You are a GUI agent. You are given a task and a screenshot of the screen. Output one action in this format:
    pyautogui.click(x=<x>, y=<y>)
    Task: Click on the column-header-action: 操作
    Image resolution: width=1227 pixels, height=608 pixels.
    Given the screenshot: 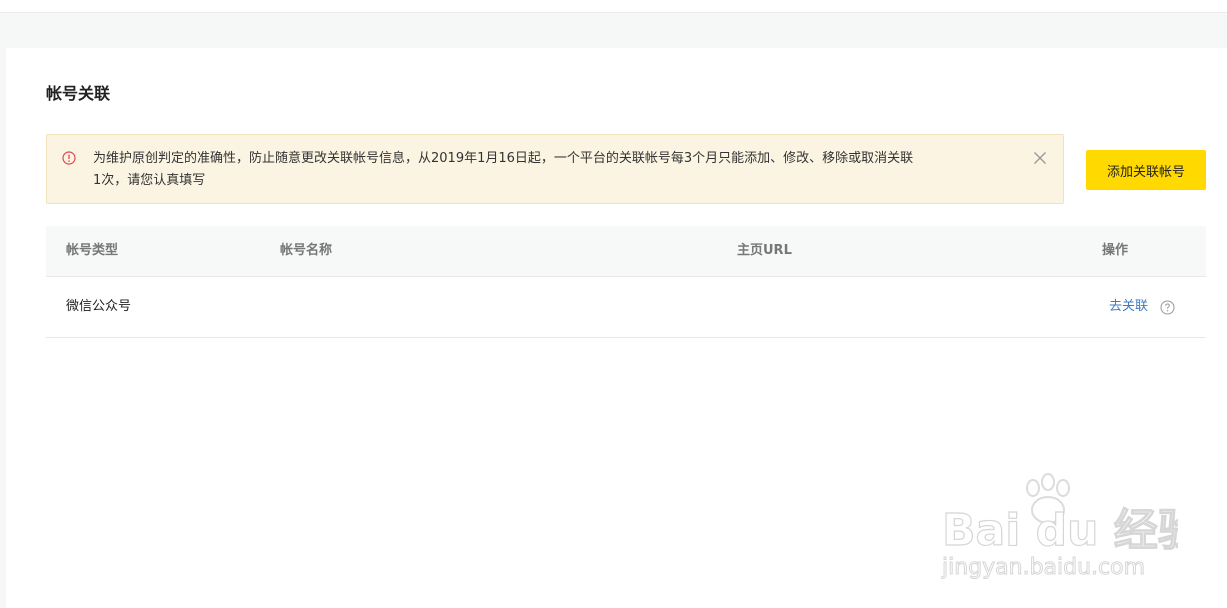 What is the action you would take?
    pyautogui.click(x=1115, y=250)
    